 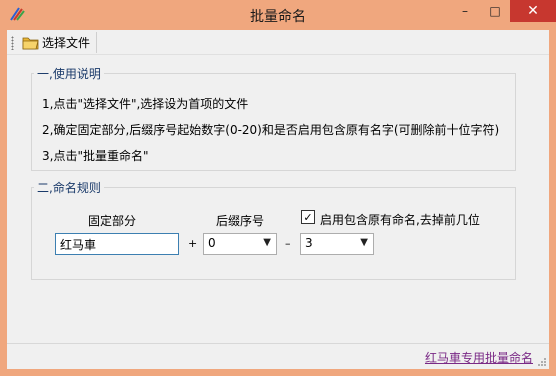 I want to click on keep-original-checkbox: ✓, so click(x=308, y=217).